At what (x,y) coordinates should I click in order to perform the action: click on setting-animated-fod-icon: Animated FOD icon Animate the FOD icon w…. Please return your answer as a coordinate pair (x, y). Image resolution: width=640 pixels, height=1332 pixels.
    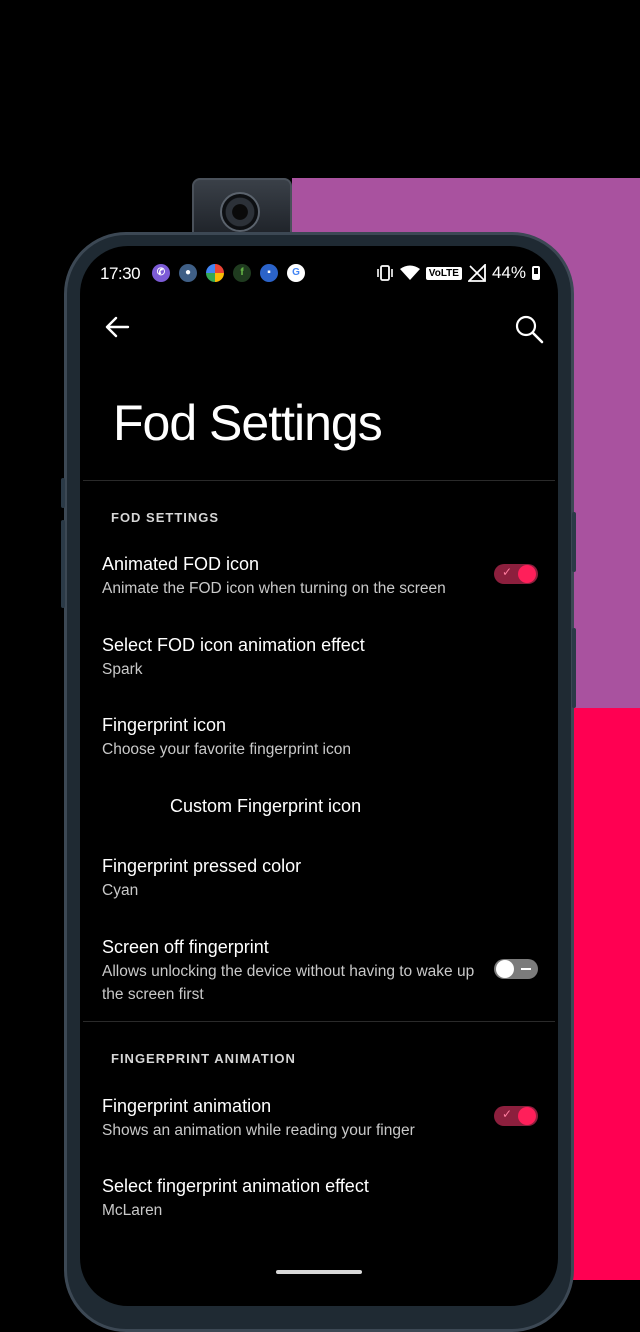
    Looking at the image, I should click on (322, 577).